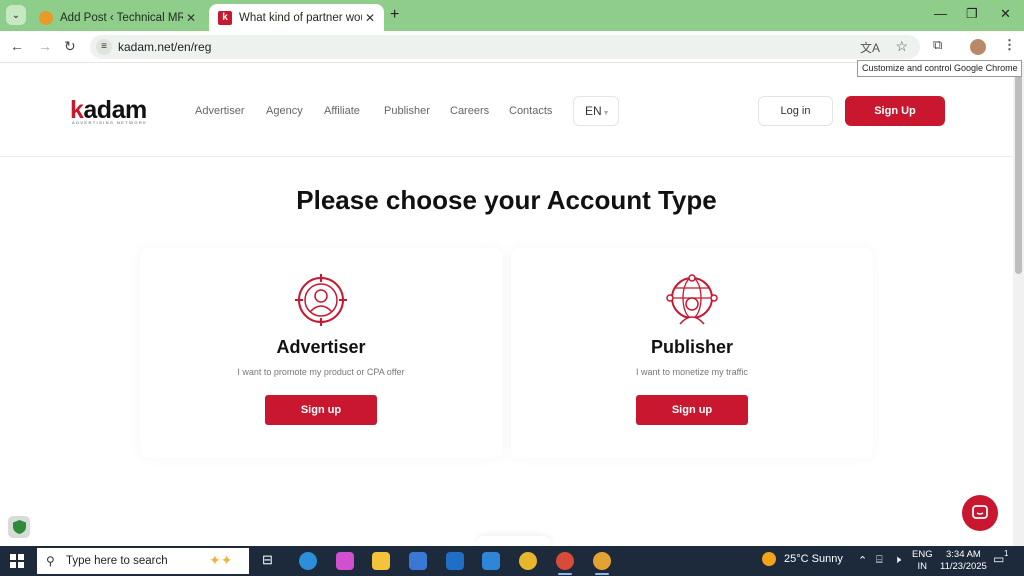 This screenshot has height=576, width=1024. I want to click on chrome-profile-icon, so click(565, 561).